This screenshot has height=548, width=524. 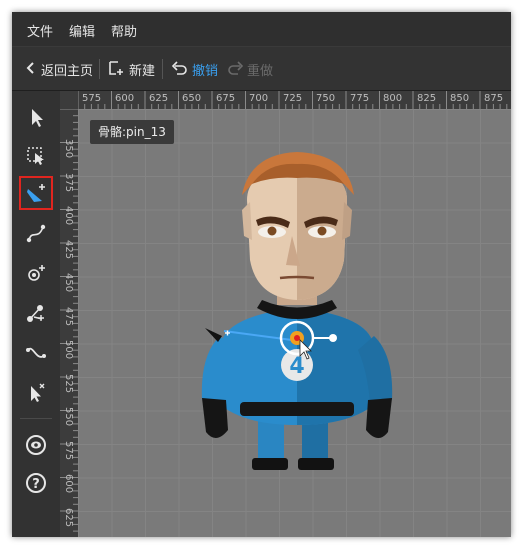 I want to click on menu-bar: 文件 编辑 帮助, so click(x=261, y=29).